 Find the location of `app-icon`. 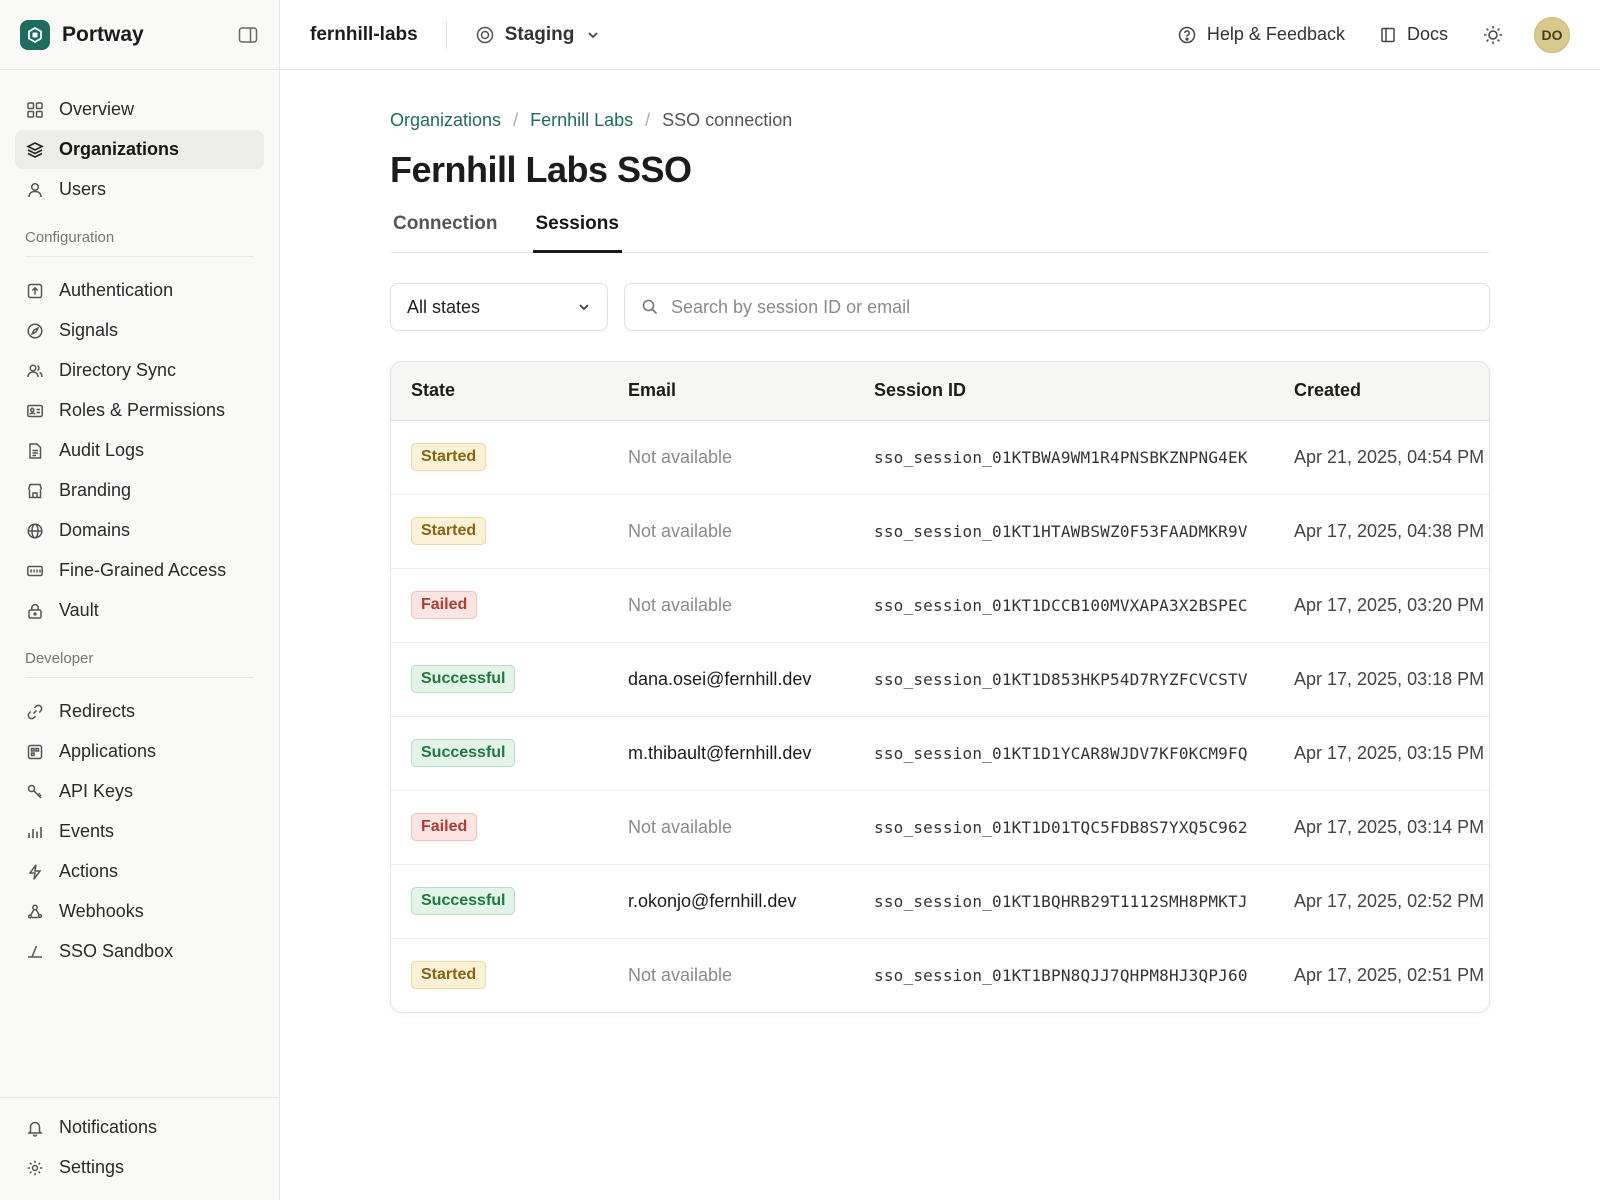

app-icon is located at coordinates (35, 752).